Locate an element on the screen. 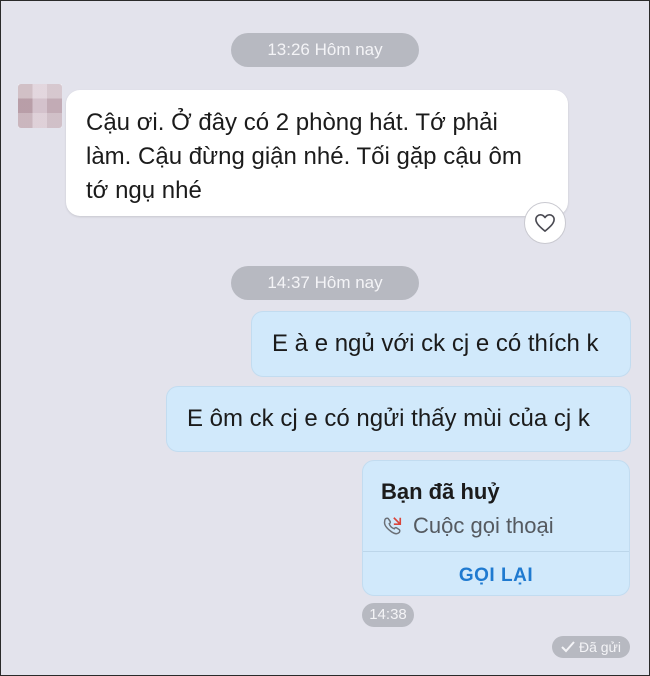 The height and width of the screenshot is (676, 650). incoming-message-line: tớ ngụ nhé is located at coordinates (144, 190).